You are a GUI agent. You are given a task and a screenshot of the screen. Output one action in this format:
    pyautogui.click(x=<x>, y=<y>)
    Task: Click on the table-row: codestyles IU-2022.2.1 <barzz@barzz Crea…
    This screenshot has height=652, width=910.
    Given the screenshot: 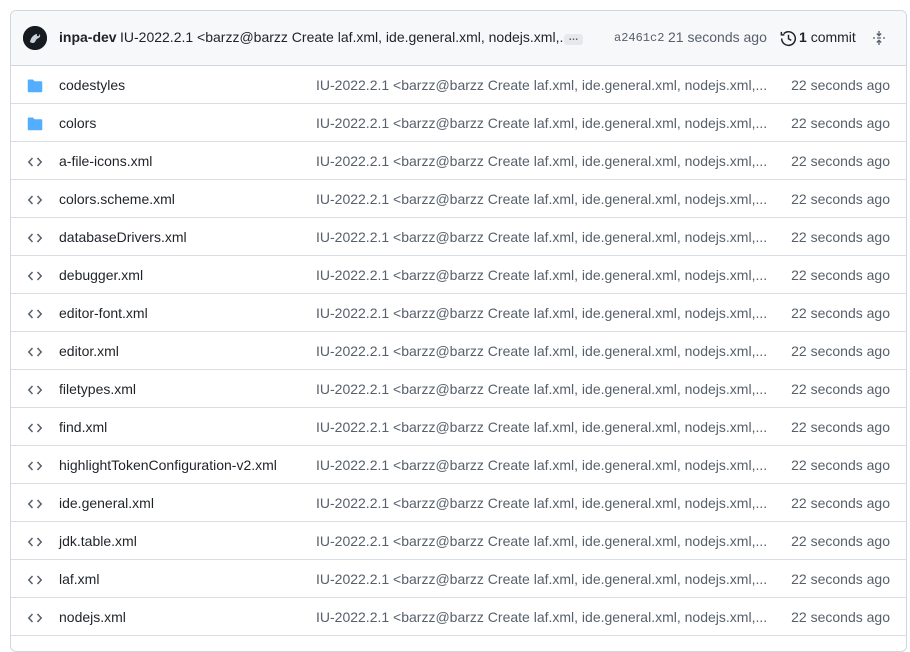 What is the action you would take?
    pyautogui.click(x=458, y=85)
    